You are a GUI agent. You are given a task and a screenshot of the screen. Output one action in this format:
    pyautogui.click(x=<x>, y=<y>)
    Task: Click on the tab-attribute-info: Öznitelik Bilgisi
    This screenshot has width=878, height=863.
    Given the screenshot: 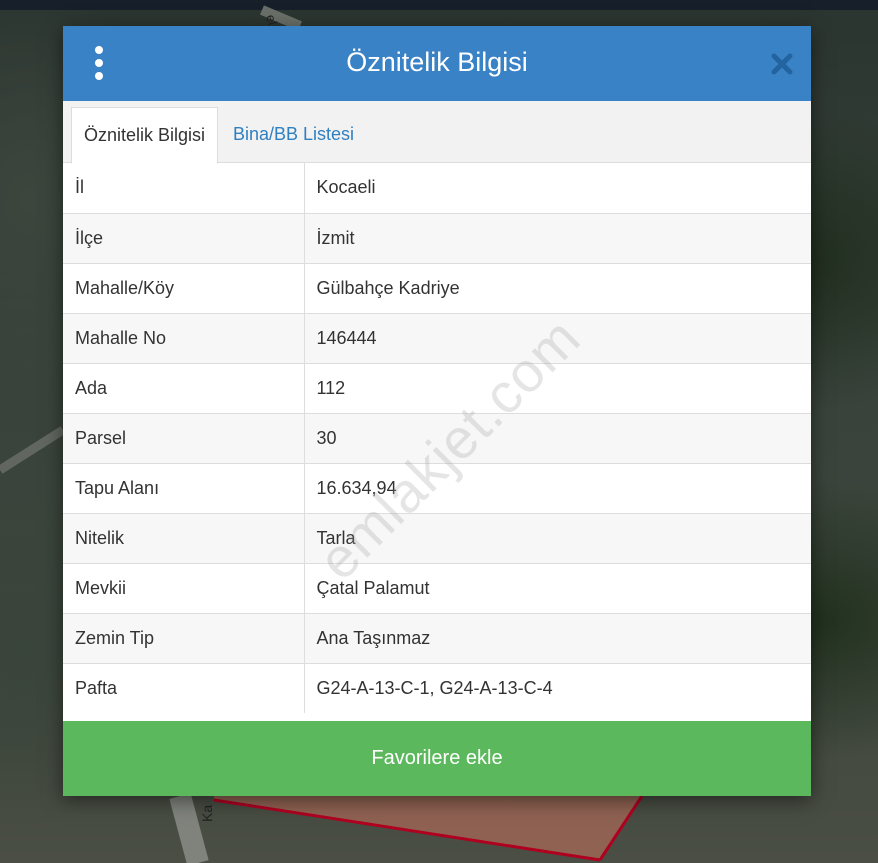 What is the action you would take?
    pyautogui.click(x=144, y=135)
    